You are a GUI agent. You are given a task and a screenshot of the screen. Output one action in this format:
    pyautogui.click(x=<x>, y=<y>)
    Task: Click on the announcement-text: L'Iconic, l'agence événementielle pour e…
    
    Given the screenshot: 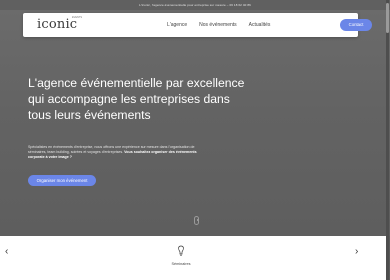 What is the action you would take?
    pyautogui.click(x=195, y=5)
    